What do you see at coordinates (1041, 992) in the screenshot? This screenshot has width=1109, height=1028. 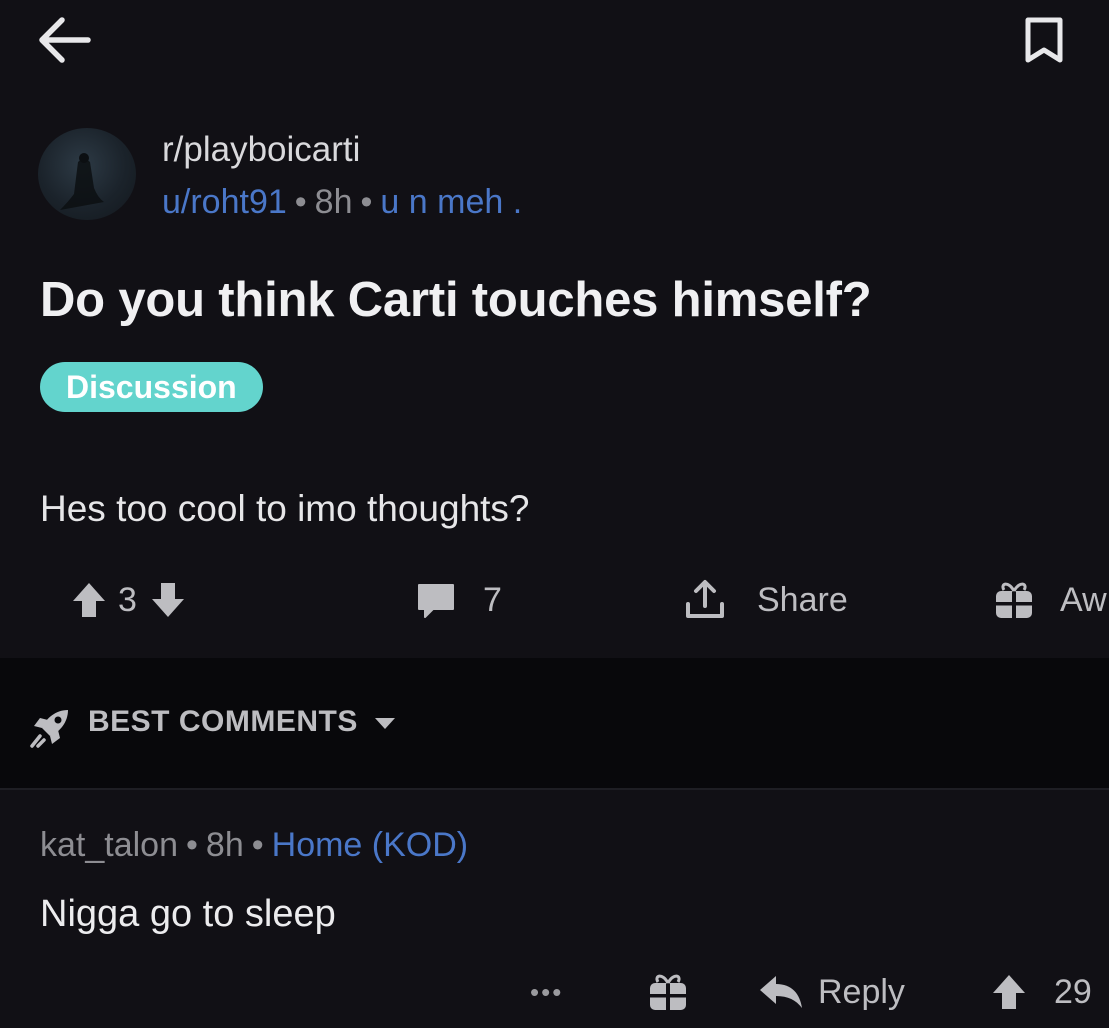 I see `comment-vote-group: 29` at bounding box center [1041, 992].